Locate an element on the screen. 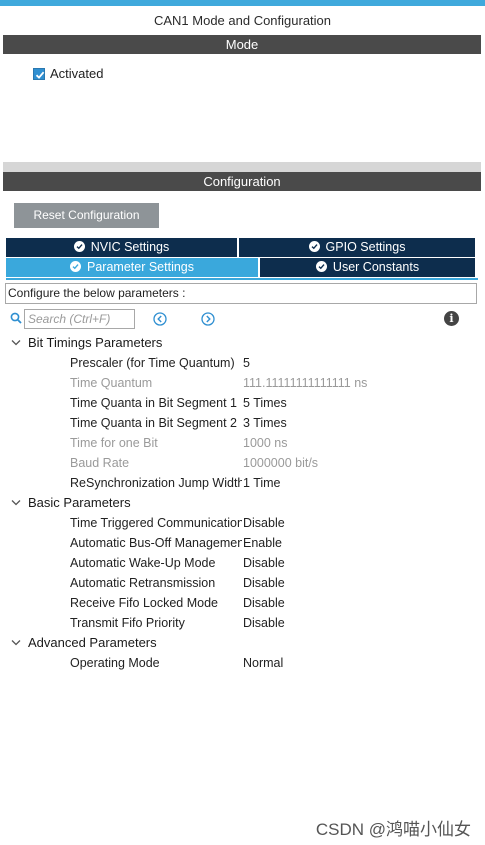 This screenshot has width=485, height=845. activated-label: Activated is located at coordinates (77, 73).